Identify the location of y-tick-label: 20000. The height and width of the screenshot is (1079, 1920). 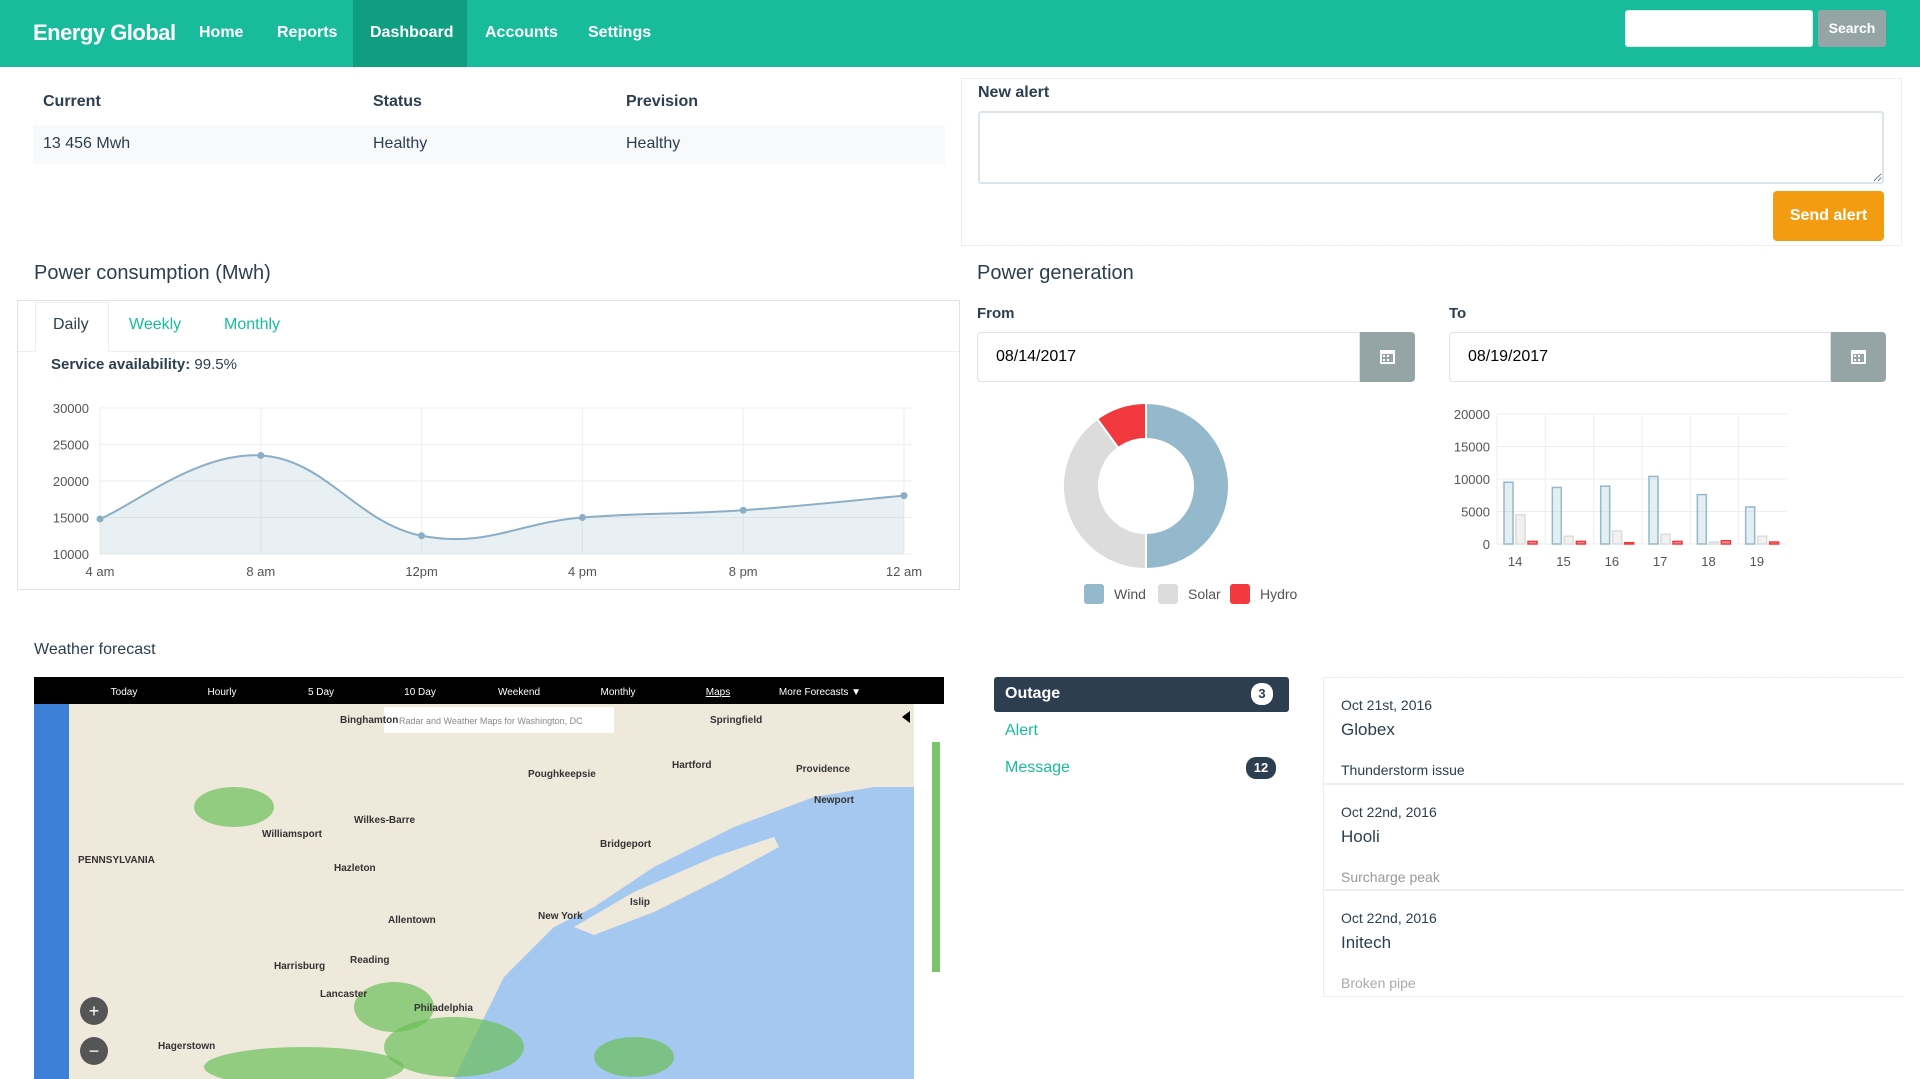
(1472, 414).